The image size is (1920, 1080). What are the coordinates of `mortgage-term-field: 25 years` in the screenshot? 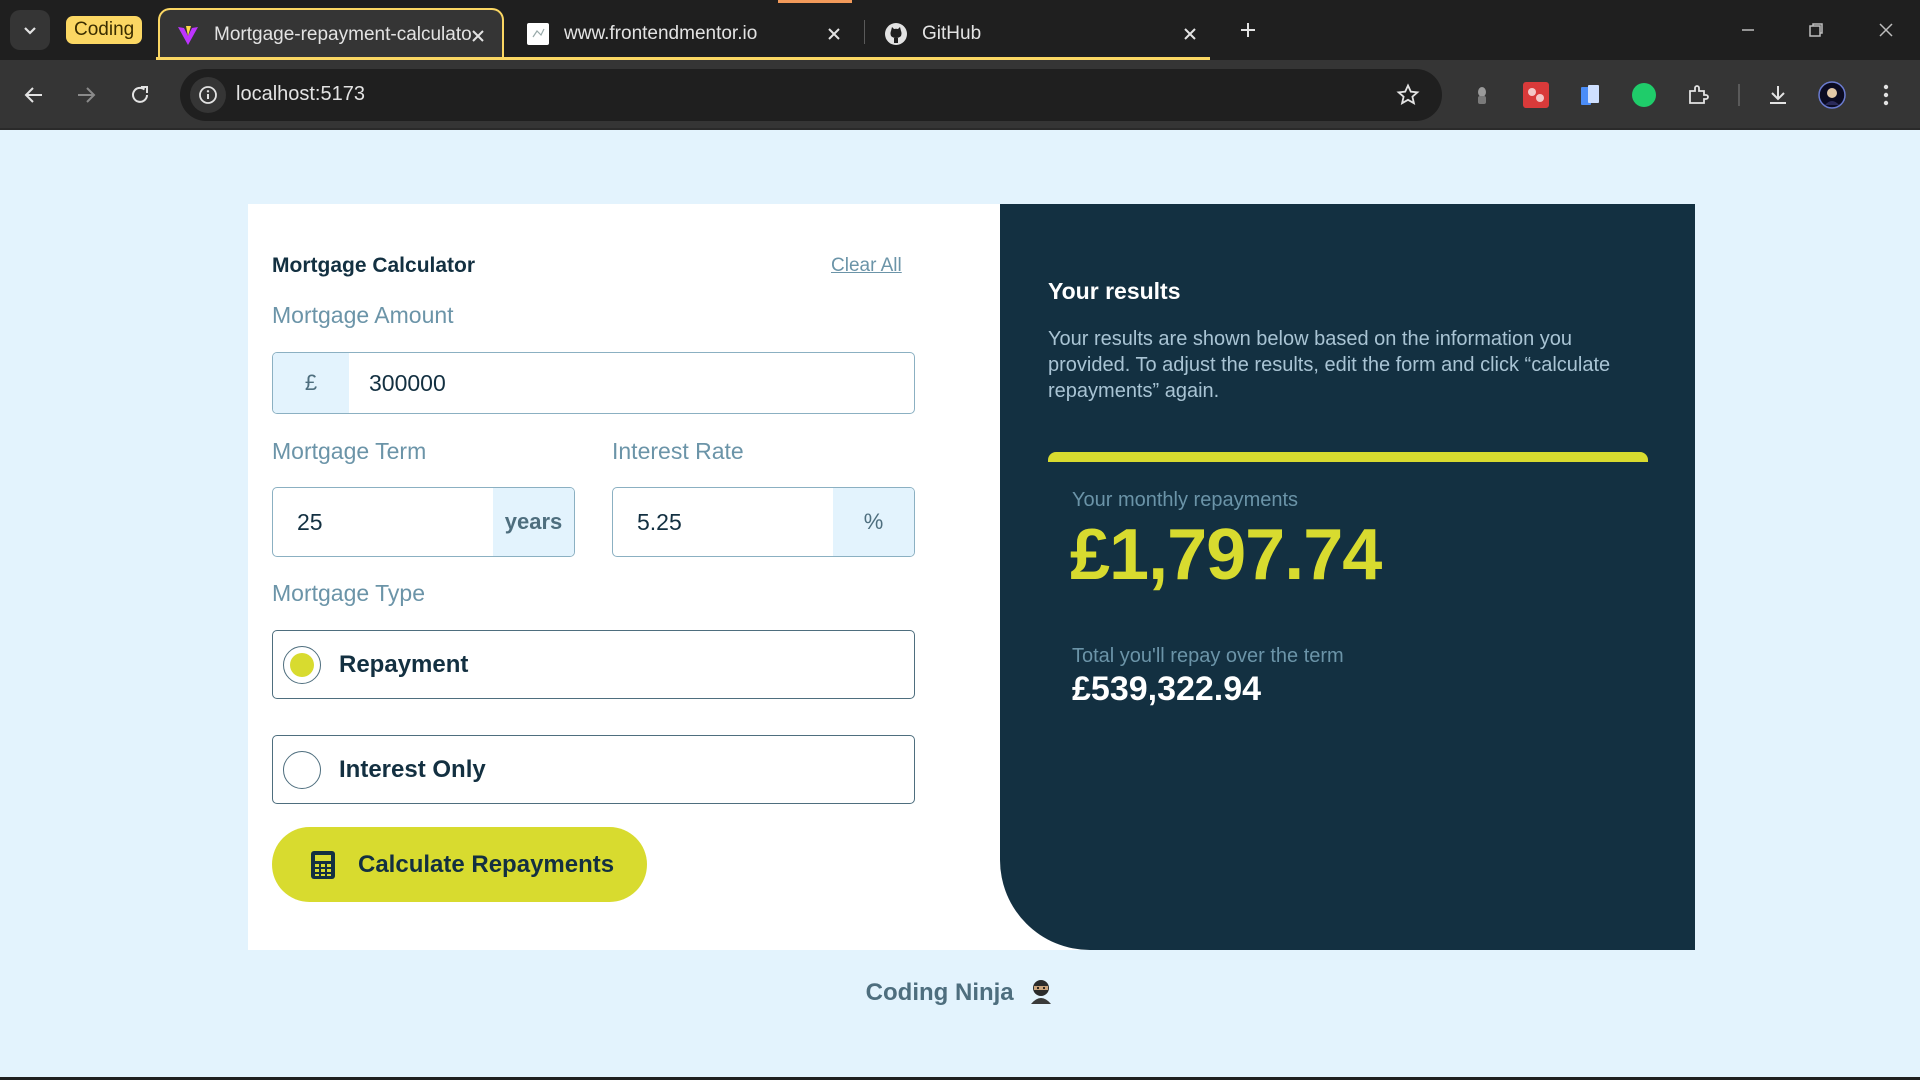 It's located at (423, 522).